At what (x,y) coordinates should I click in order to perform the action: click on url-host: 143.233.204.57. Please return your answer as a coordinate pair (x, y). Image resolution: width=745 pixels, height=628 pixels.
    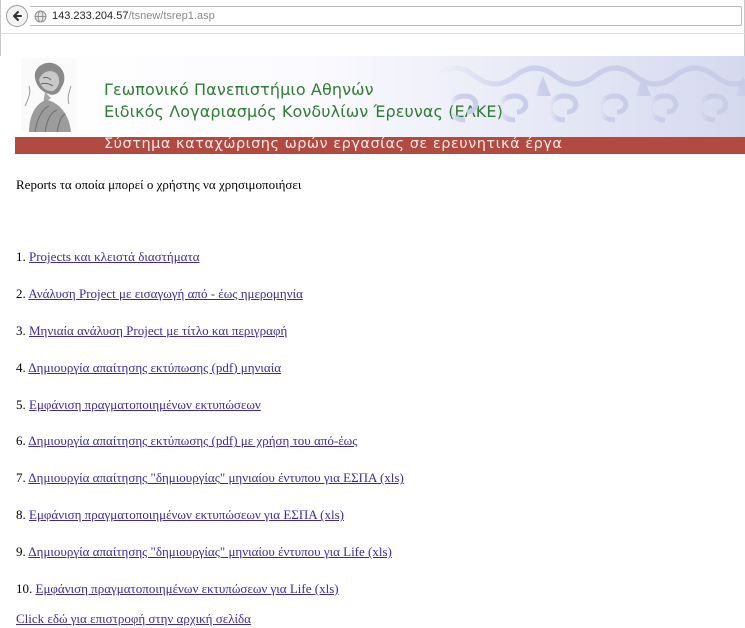
    Looking at the image, I should click on (90, 16).